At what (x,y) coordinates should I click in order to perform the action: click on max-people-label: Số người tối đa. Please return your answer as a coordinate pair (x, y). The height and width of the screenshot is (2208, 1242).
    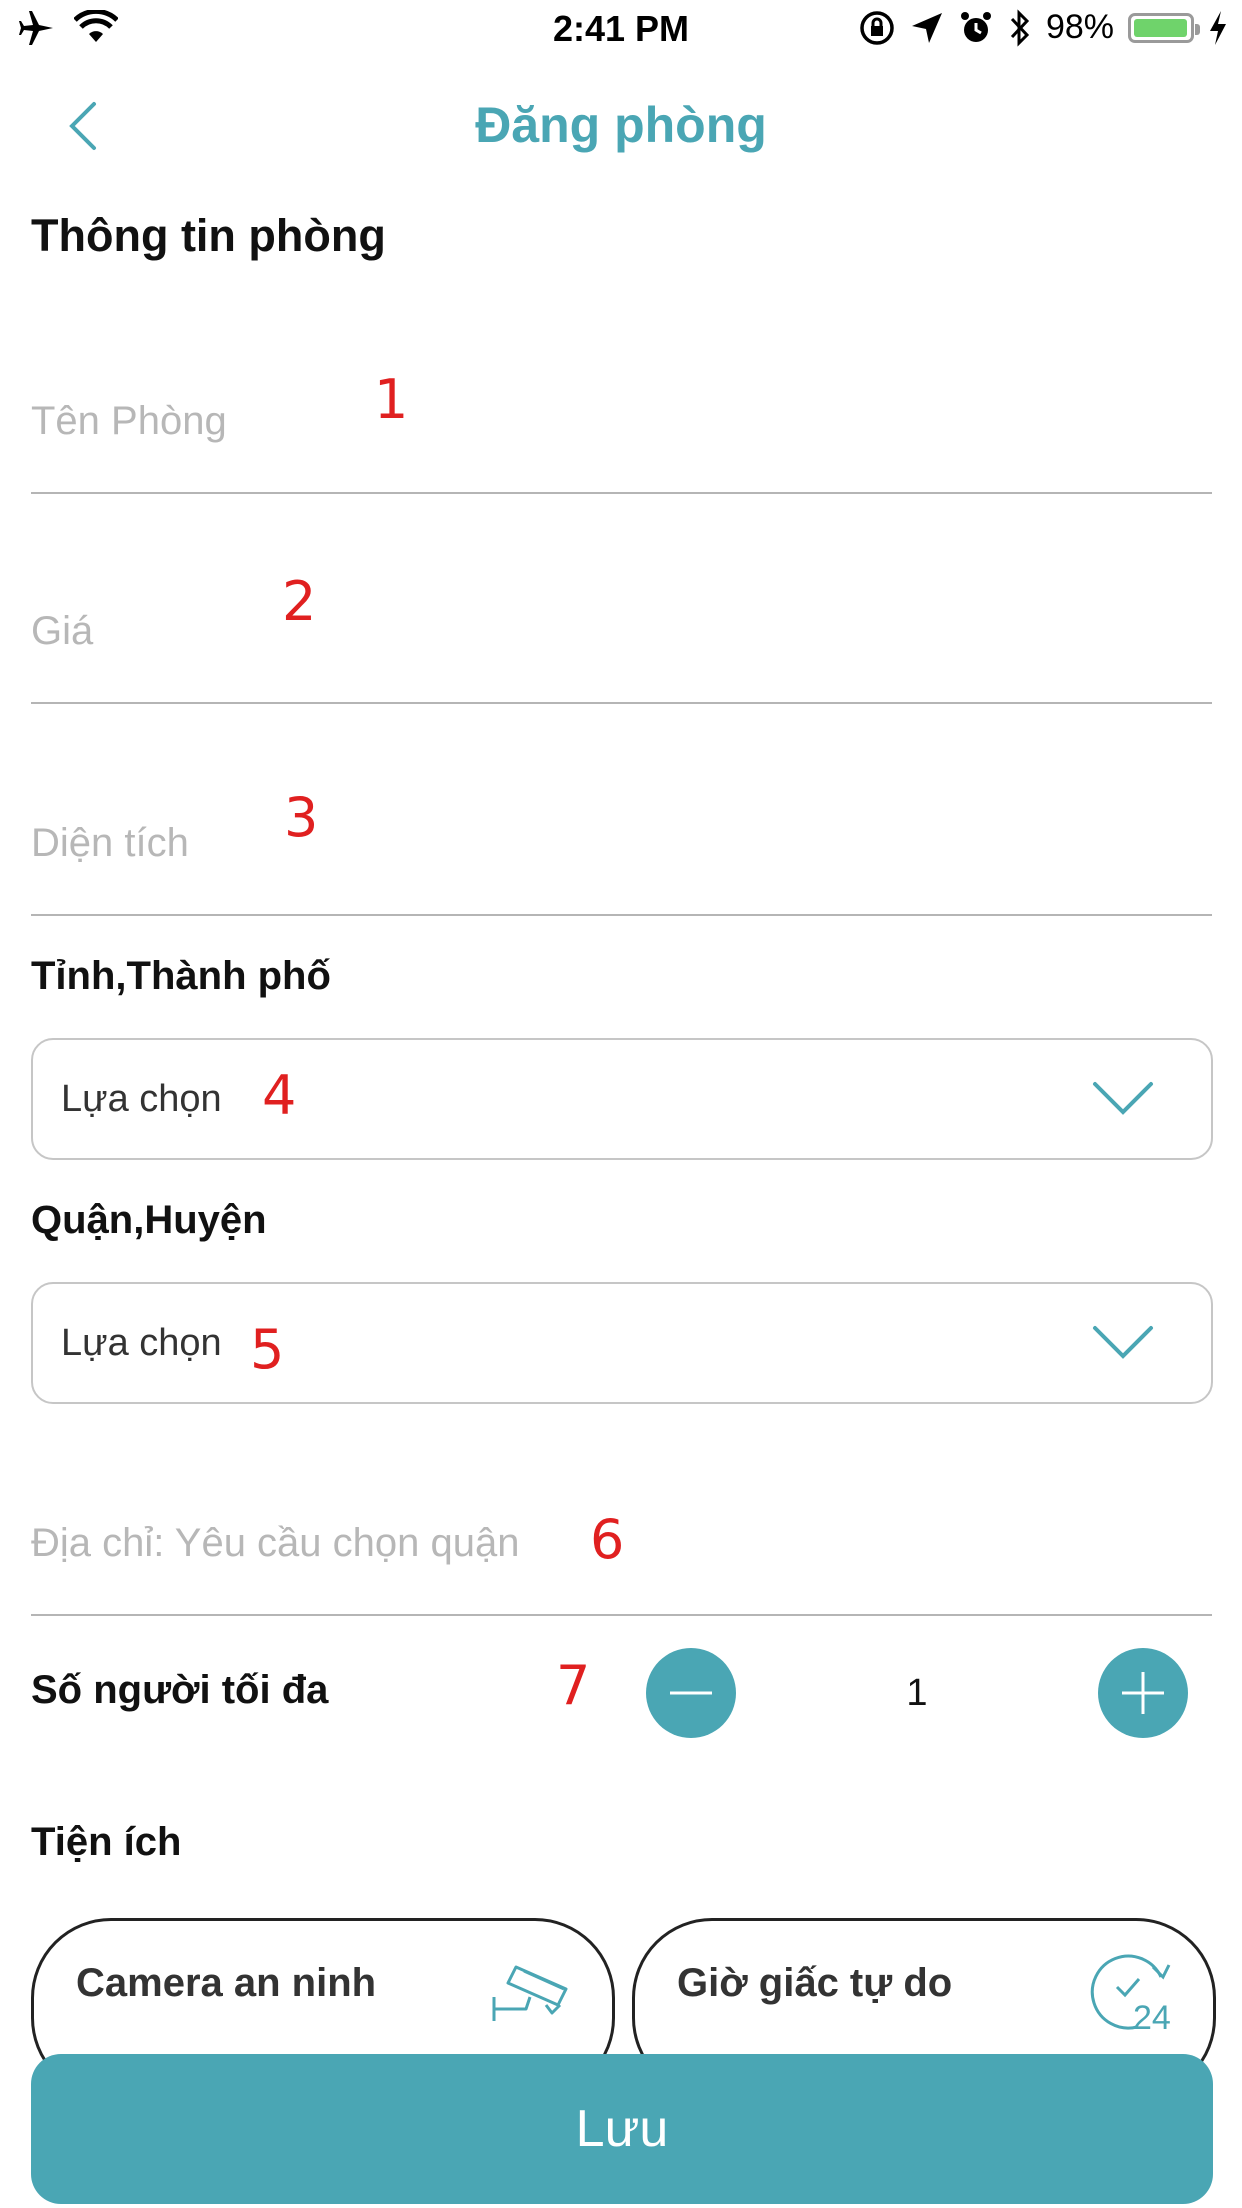
    Looking at the image, I should click on (180, 1690).